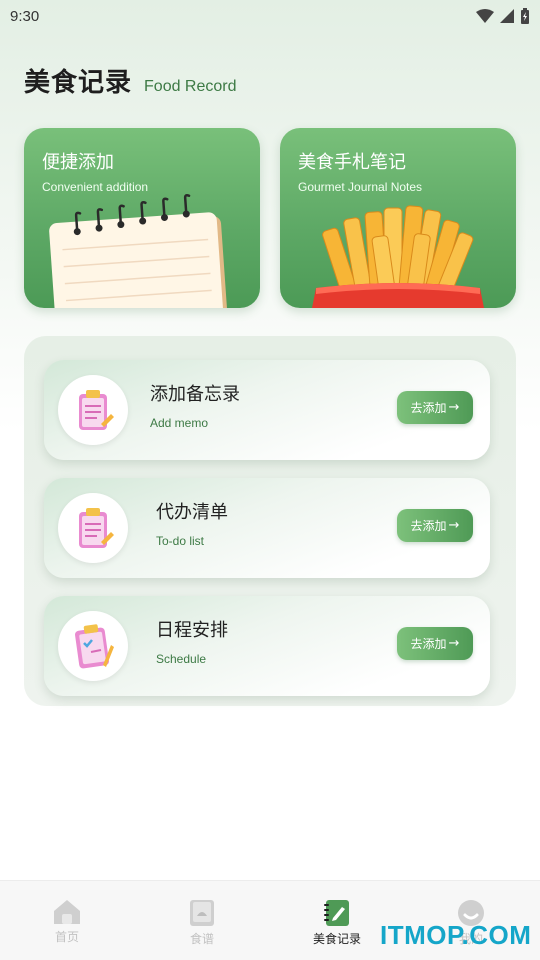 This screenshot has height=960, width=540. I want to click on tab-label: 首页, so click(66, 937).